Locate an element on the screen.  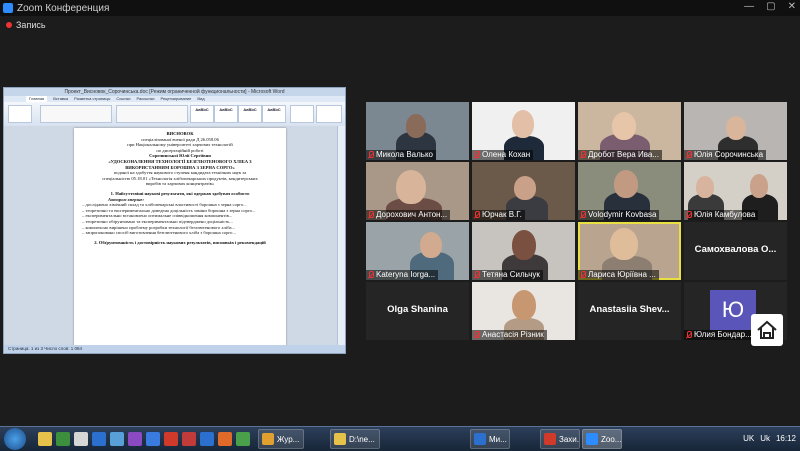
video-tile: Анастасія Різник is located at coordinates (523, 311).